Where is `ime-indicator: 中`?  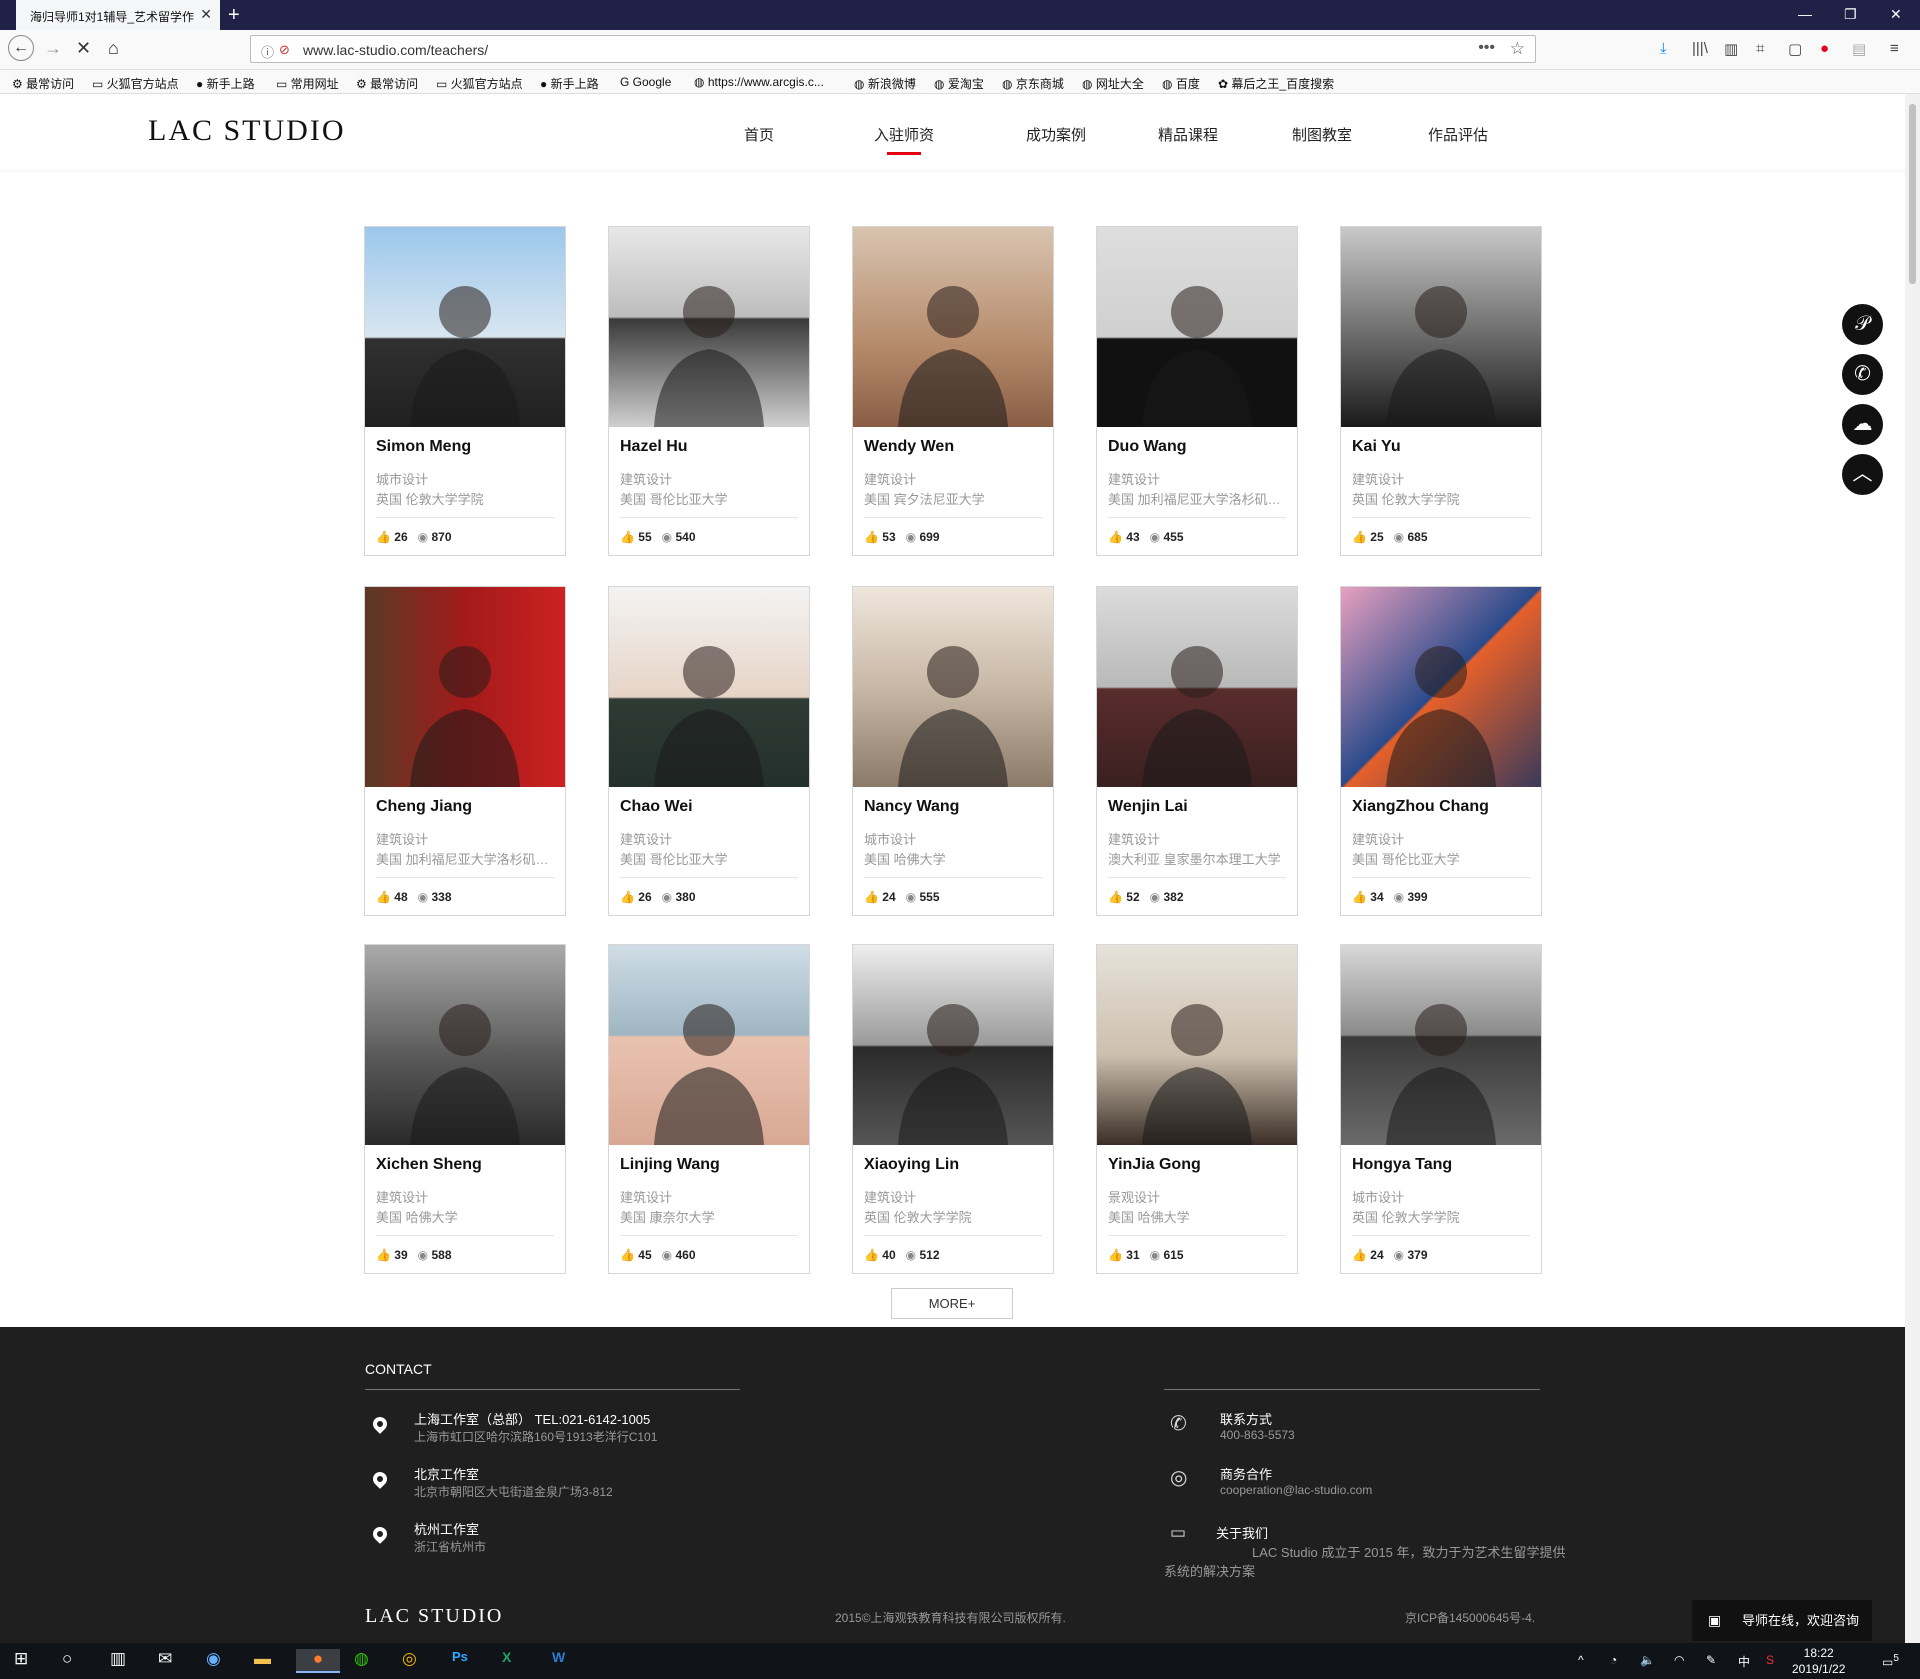
ime-indicator: 中 is located at coordinates (1744, 1661).